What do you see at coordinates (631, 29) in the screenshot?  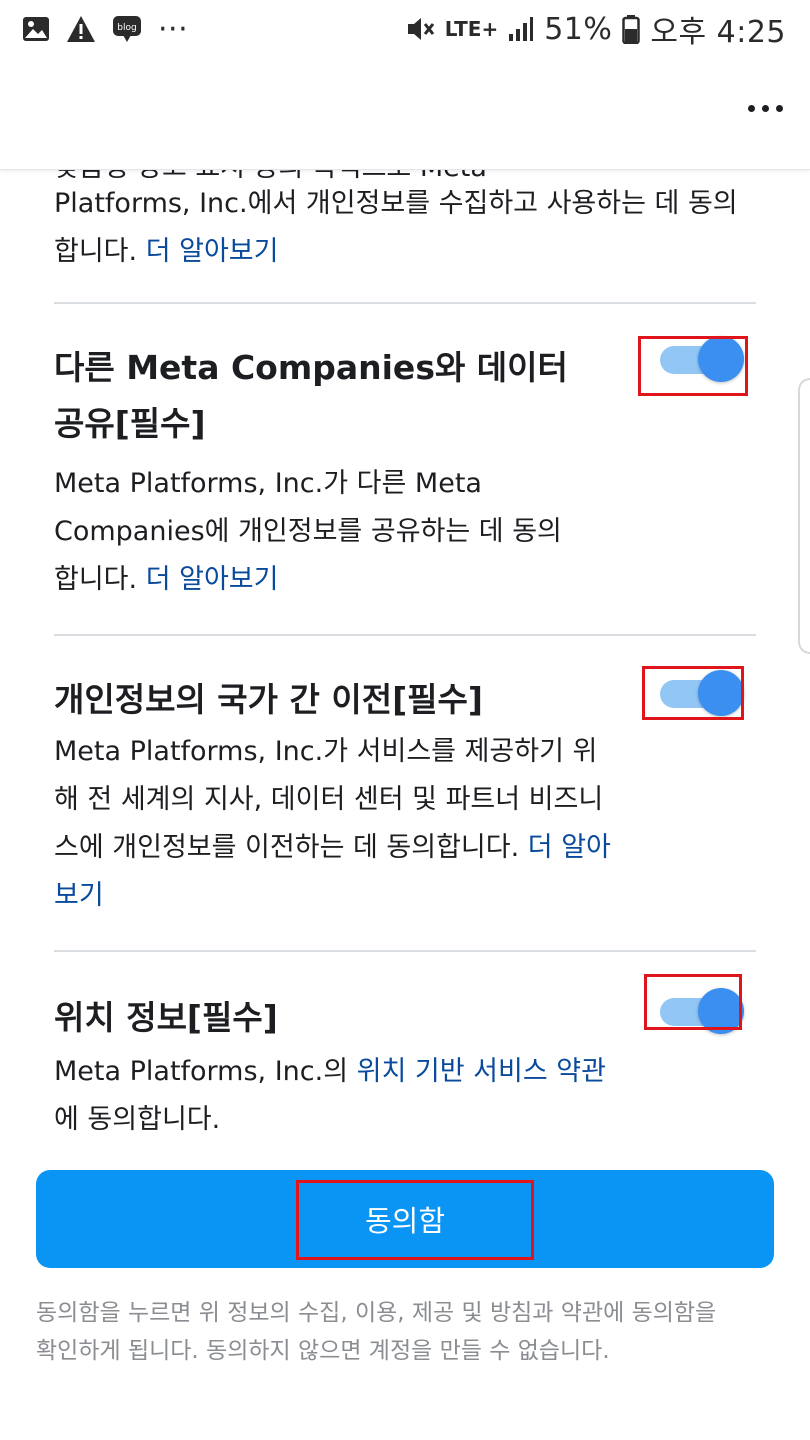 I see `battery-icon` at bounding box center [631, 29].